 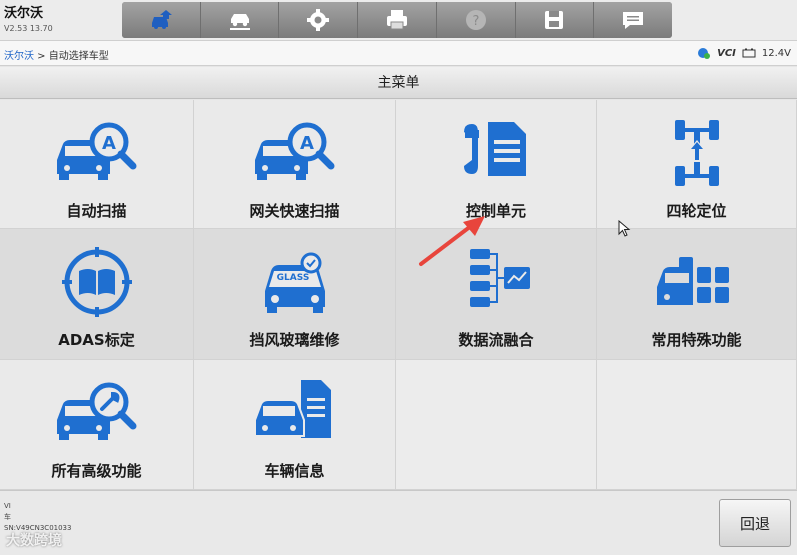 What do you see at coordinates (96, 211) in the screenshot?
I see `tile-label: 自动扫描` at bounding box center [96, 211].